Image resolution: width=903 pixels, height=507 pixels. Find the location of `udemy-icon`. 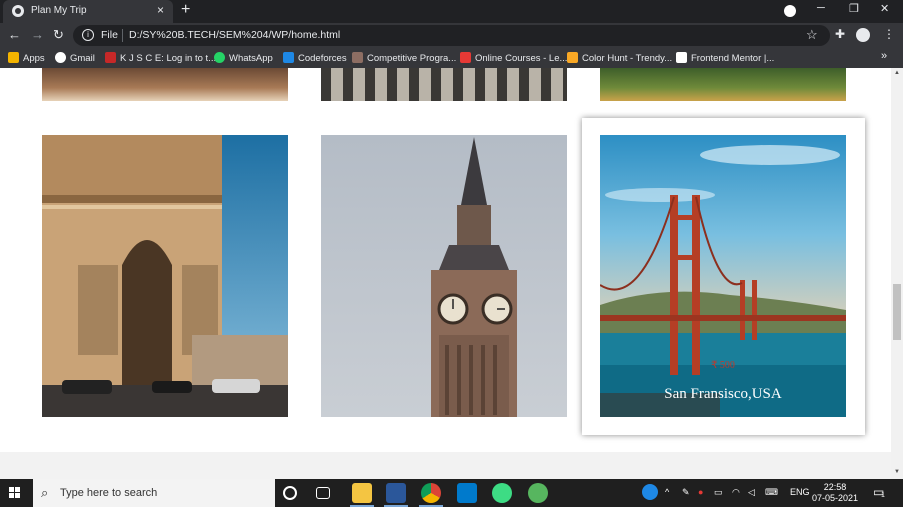

udemy-icon is located at coordinates (465, 57).